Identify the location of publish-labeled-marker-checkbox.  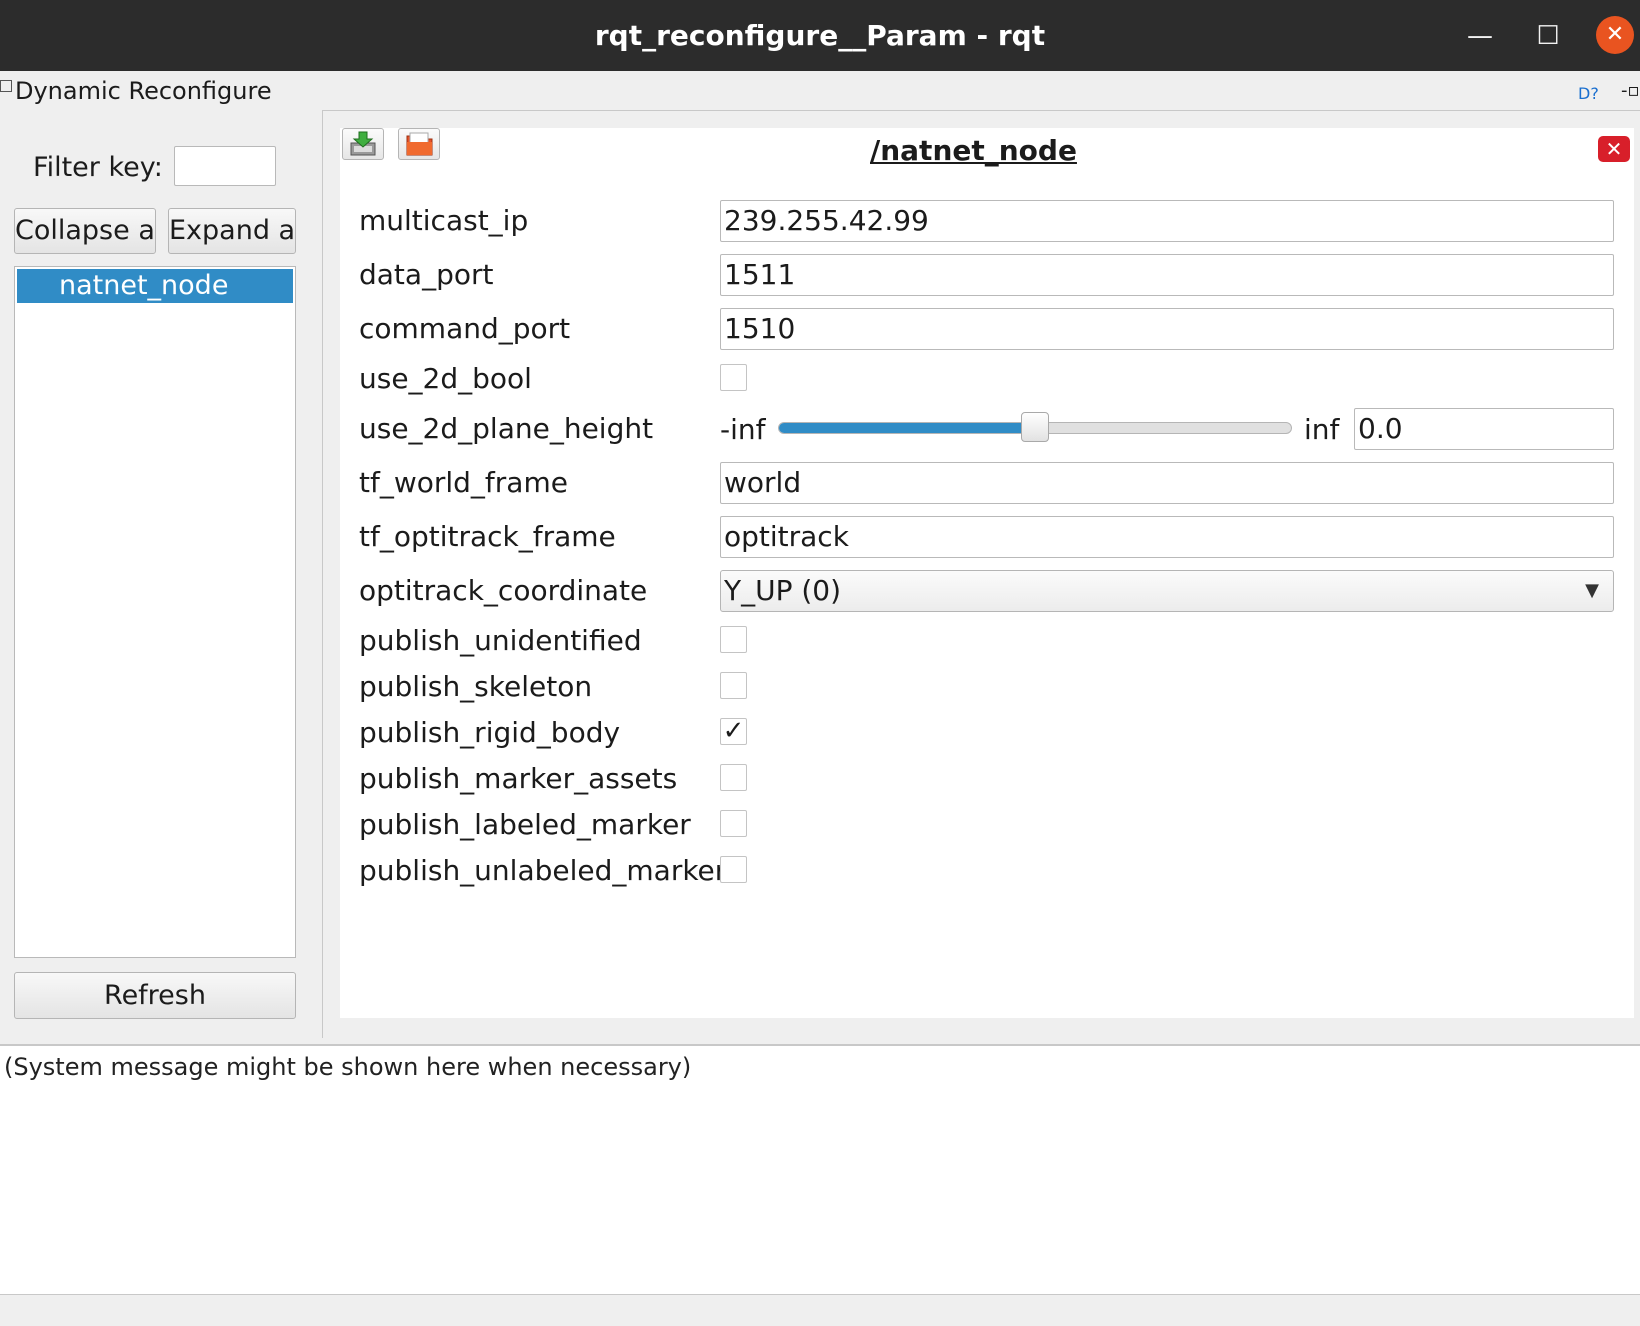
(733, 823).